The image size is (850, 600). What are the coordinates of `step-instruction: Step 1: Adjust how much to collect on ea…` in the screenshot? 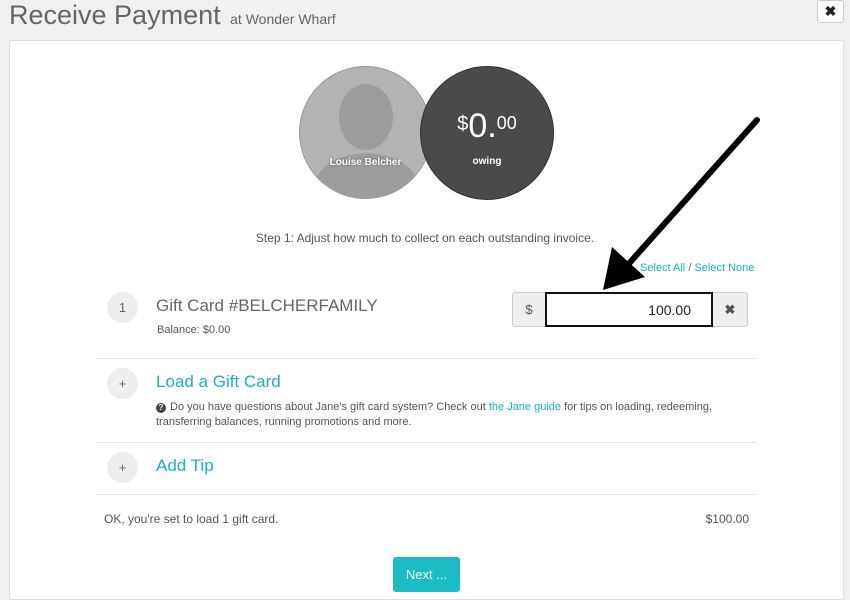 It's located at (425, 238).